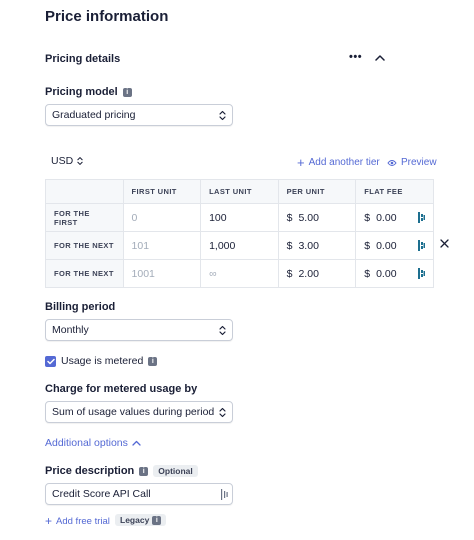  I want to click on pricing-model-select: Graduated pricing, so click(139, 115).